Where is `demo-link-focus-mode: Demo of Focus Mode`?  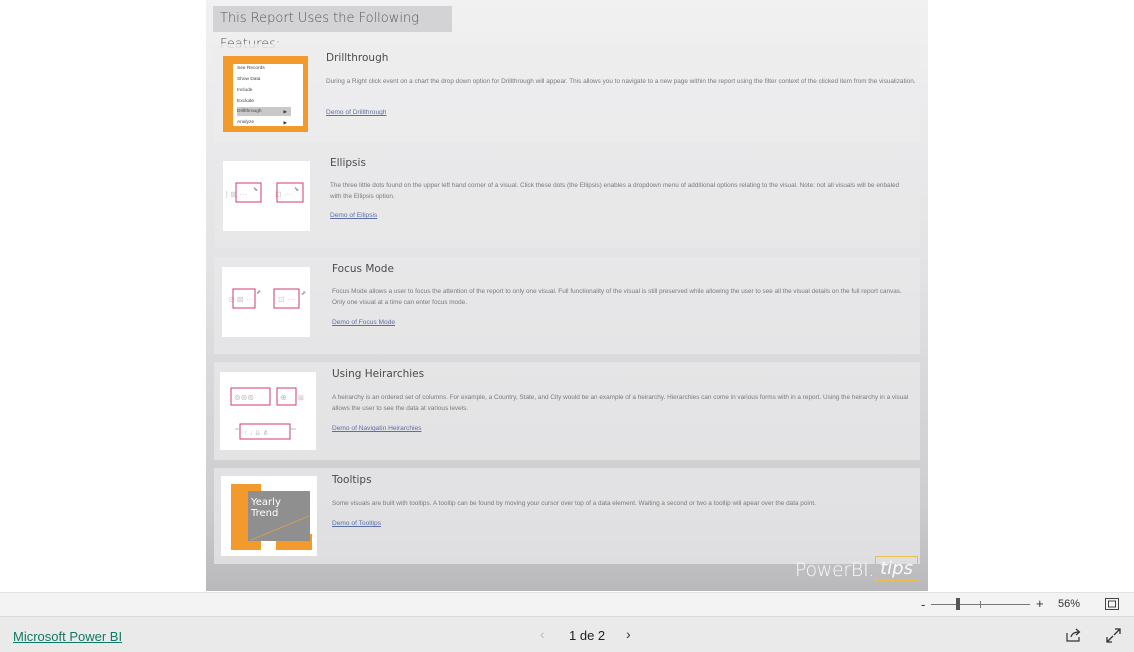 demo-link-focus-mode: Demo of Focus Mode is located at coordinates (363, 322).